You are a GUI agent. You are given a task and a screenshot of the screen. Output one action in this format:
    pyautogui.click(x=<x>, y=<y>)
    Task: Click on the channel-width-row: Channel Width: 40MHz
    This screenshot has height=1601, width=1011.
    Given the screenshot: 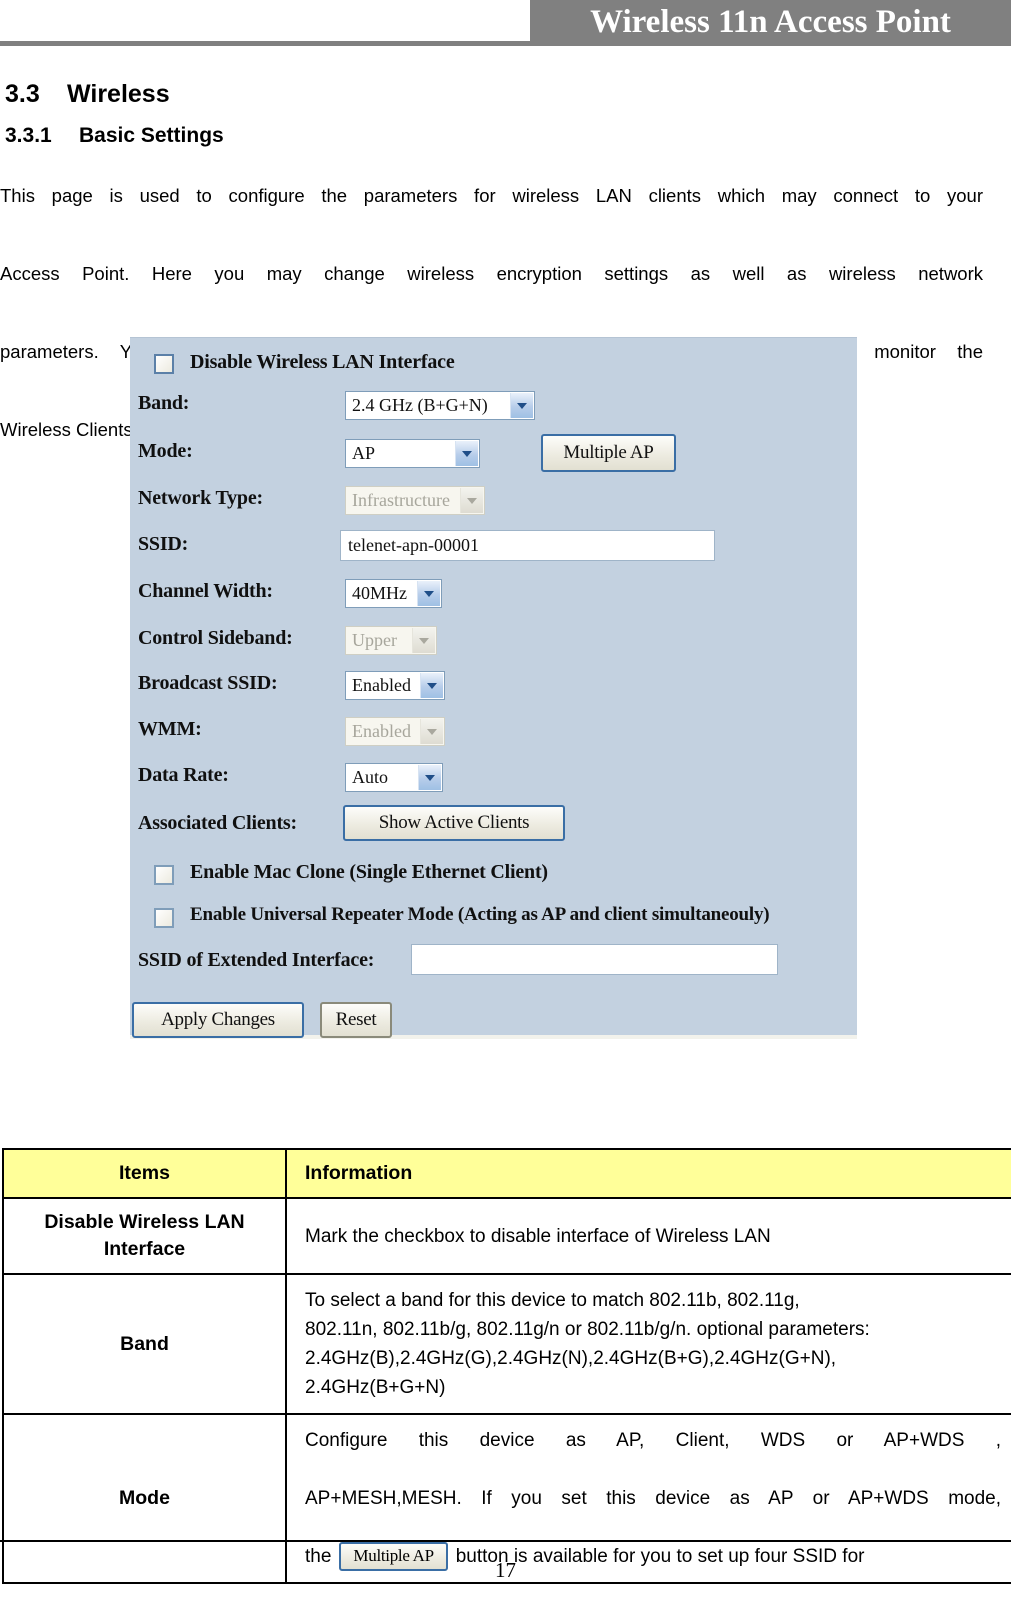 What is the action you would take?
    pyautogui.click(x=493, y=596)
    